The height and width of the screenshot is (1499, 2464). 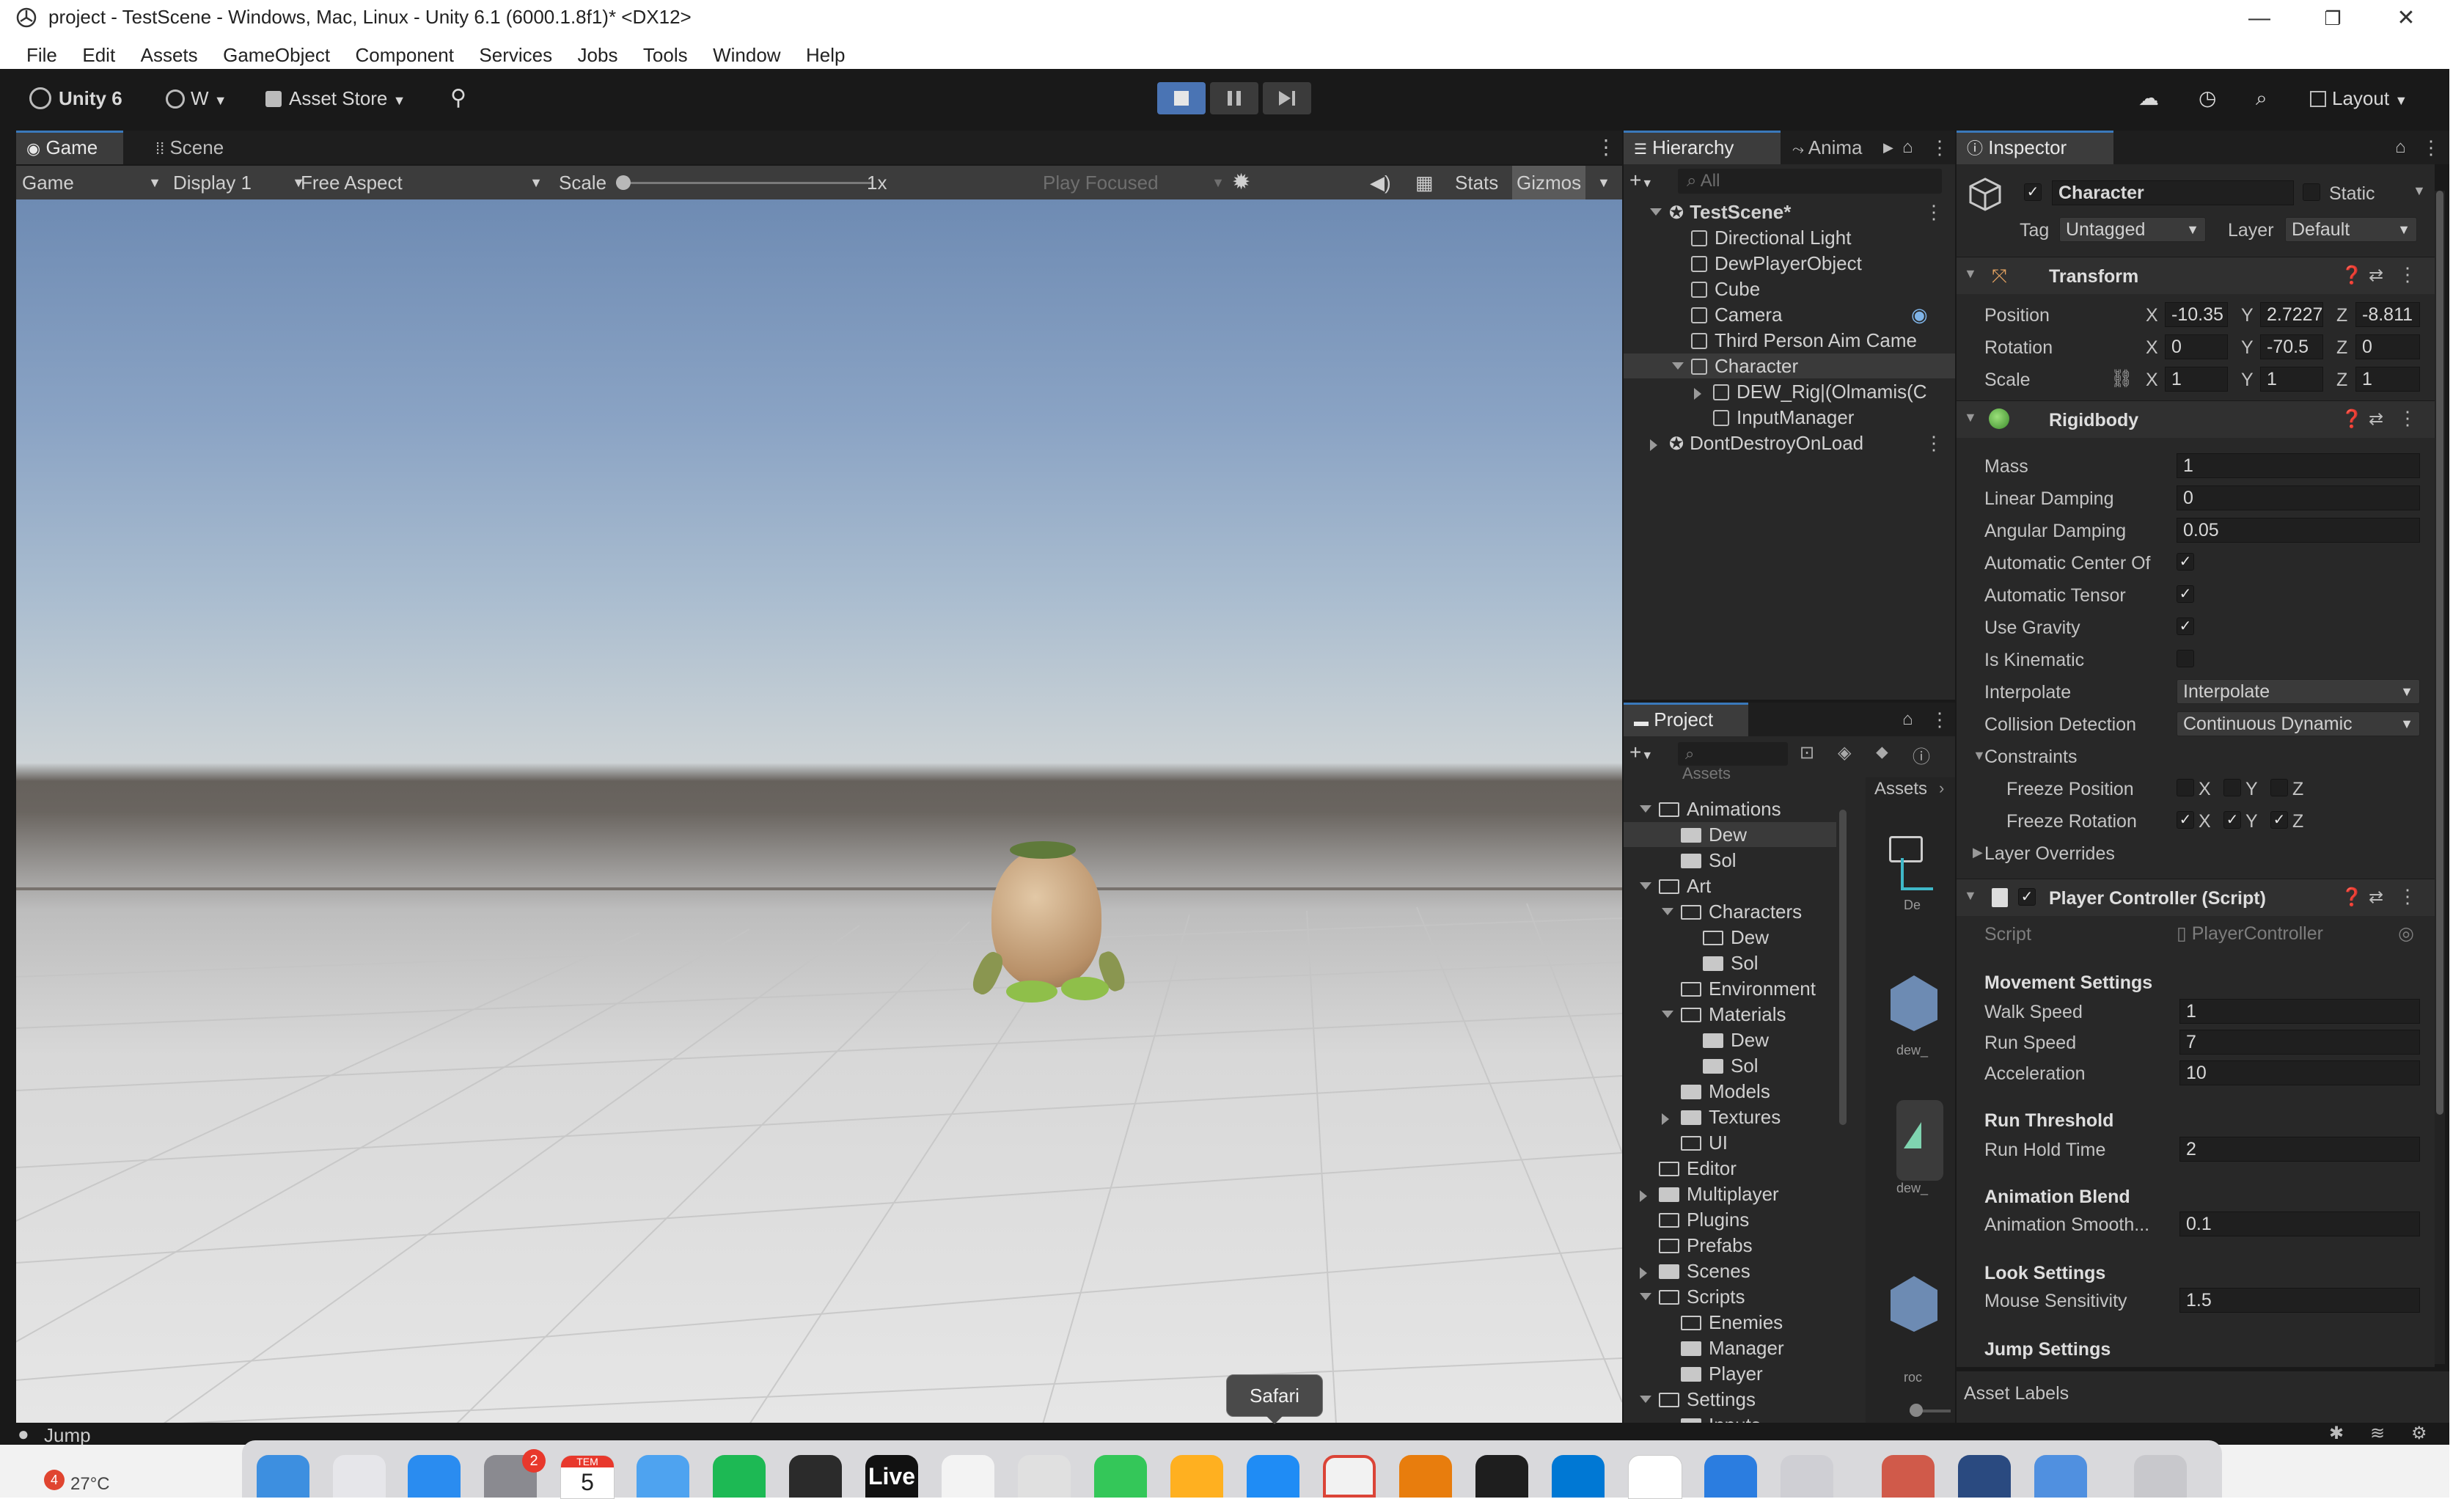 What do you see at coordinates (75, 98) in the screenshot?
I see `unity-account-button: Unity 6` at bounding box center [75, 98].